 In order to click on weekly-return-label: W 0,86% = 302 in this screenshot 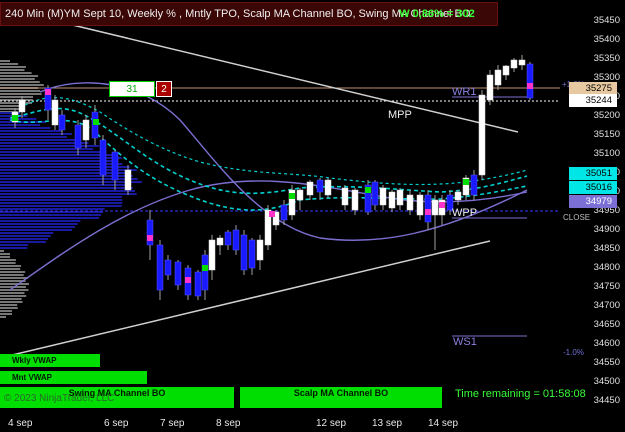, I will do `click(437, 14)`.